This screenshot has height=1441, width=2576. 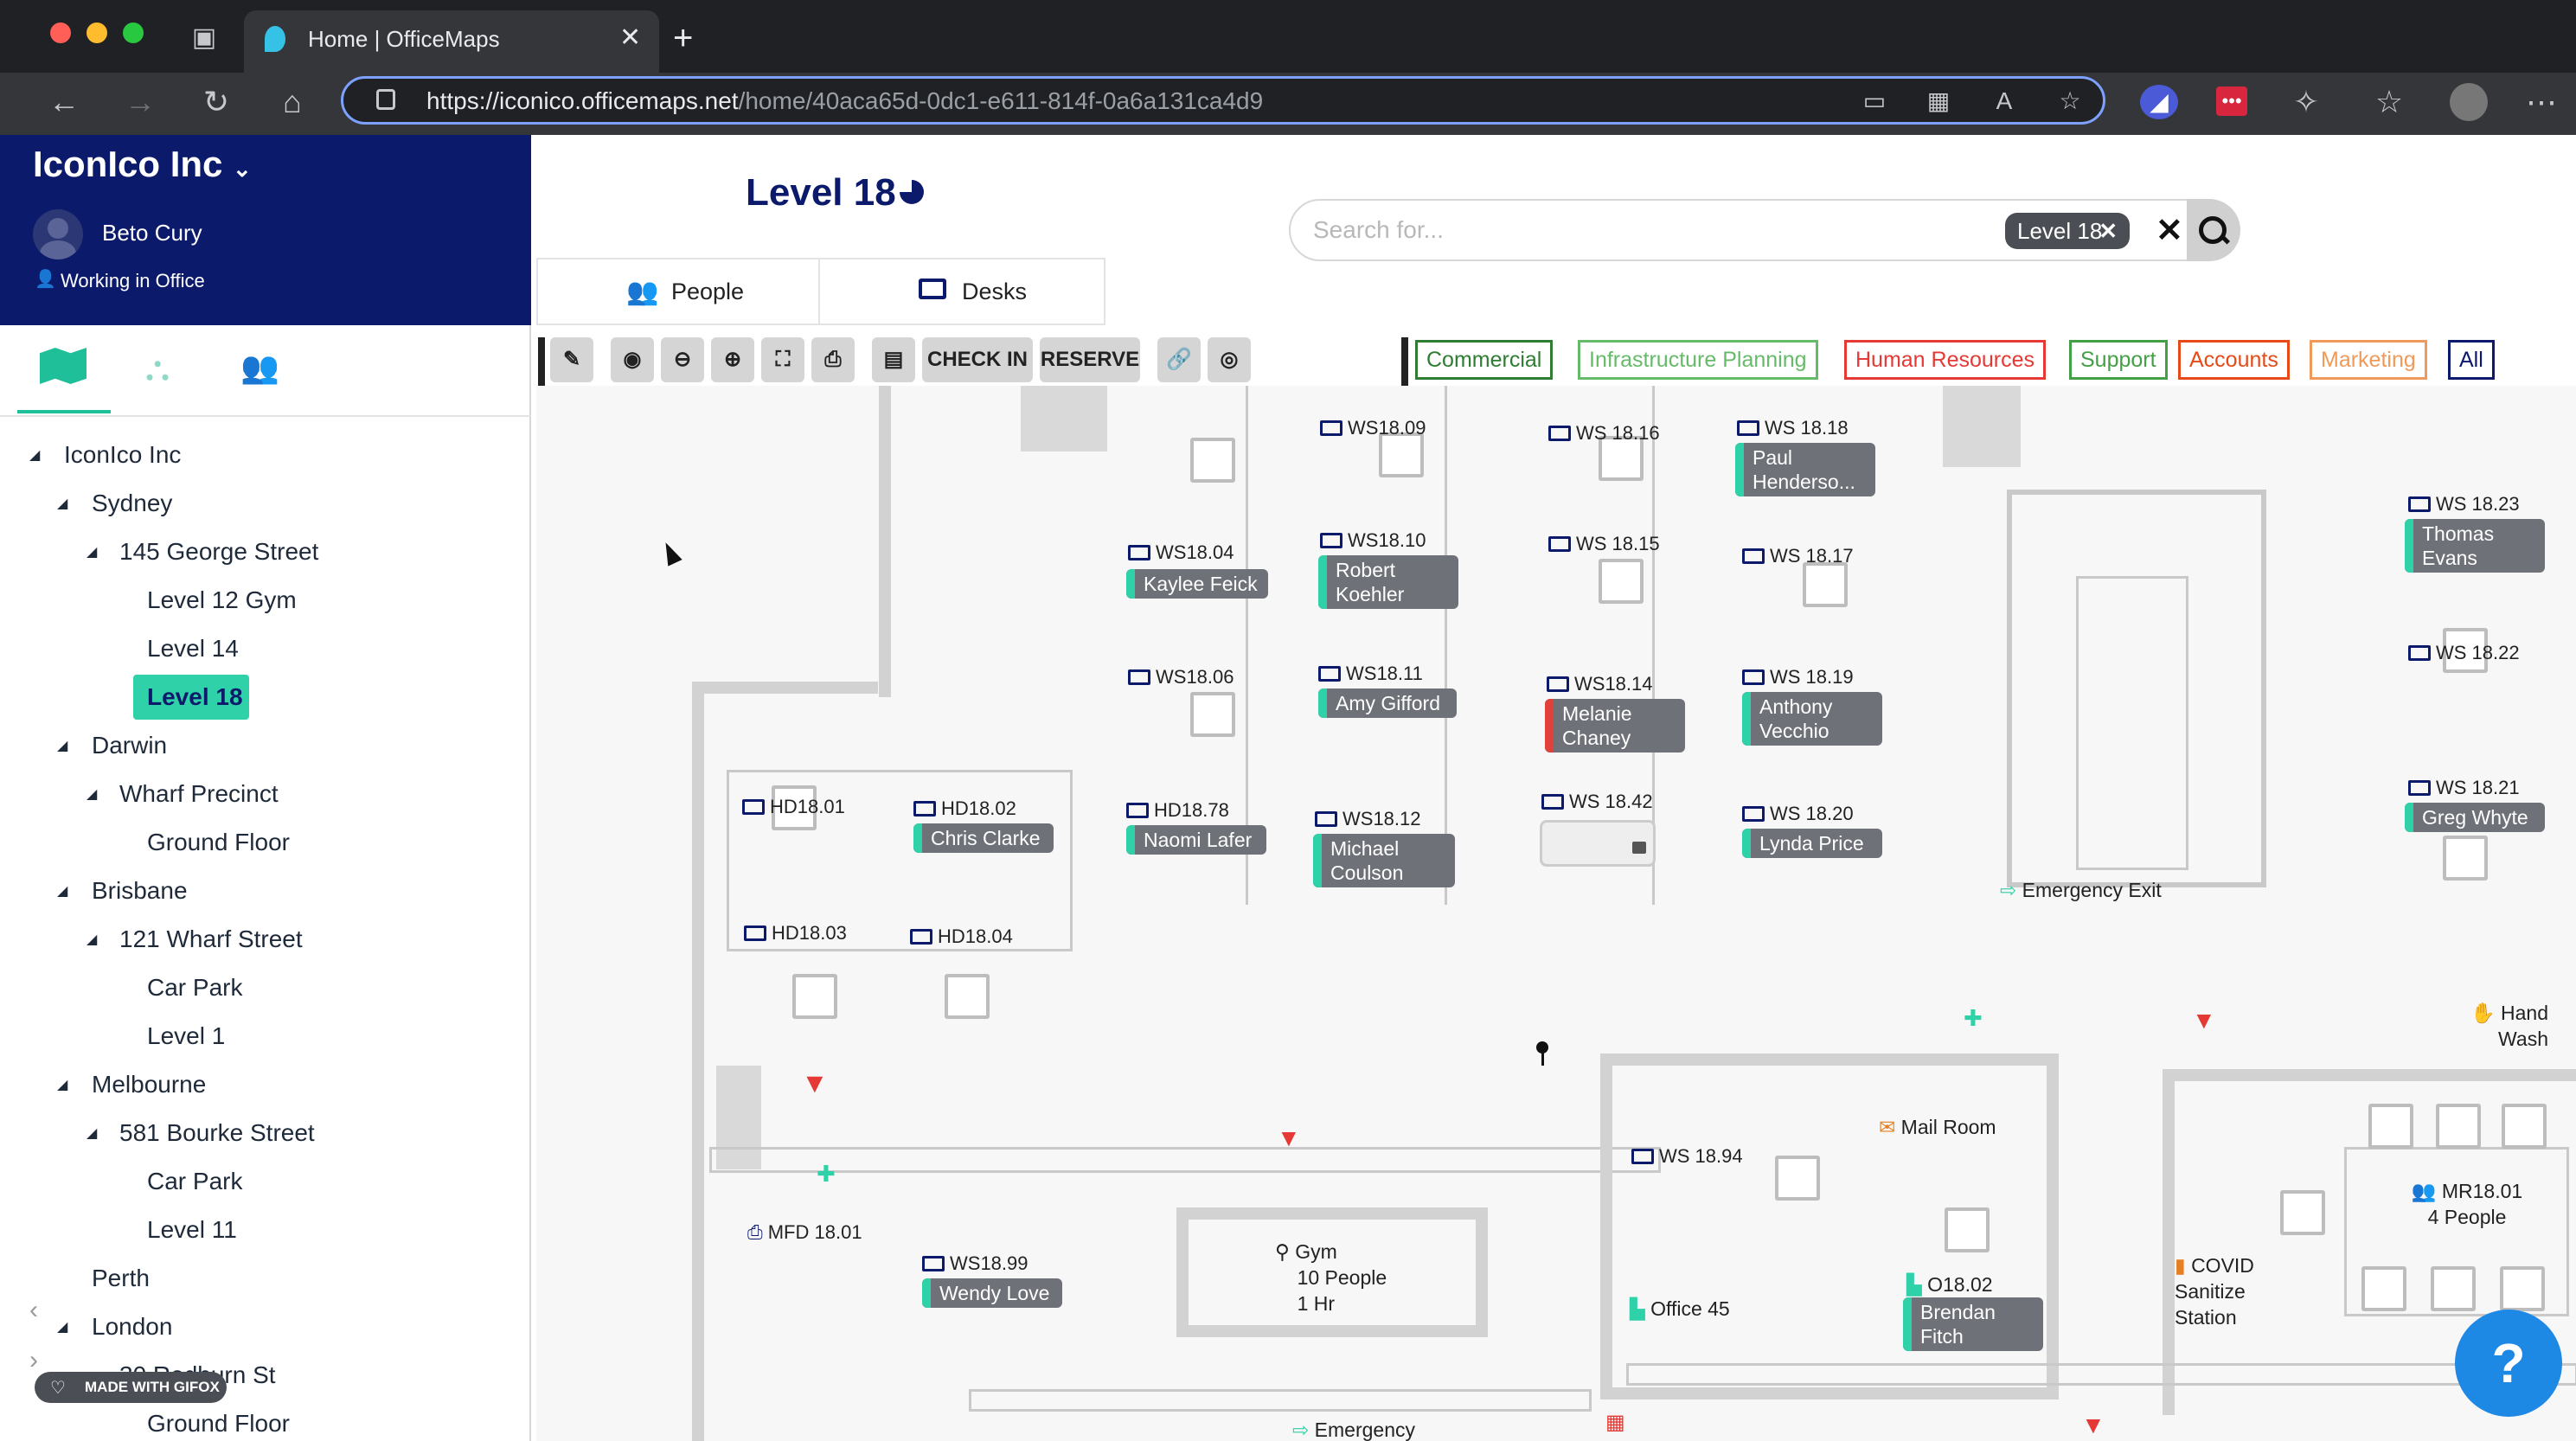 What do you see at coordinates (259, 367) in the screenshot?
I see `team-icon: 👥` at bounding box center [259, 367].